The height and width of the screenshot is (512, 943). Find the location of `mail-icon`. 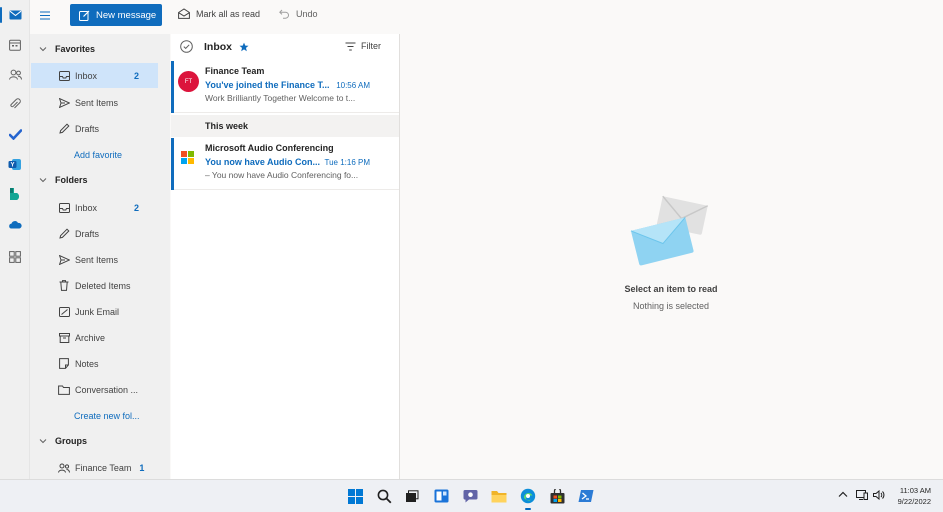

mail-icon is located at coordinates (13, 15).